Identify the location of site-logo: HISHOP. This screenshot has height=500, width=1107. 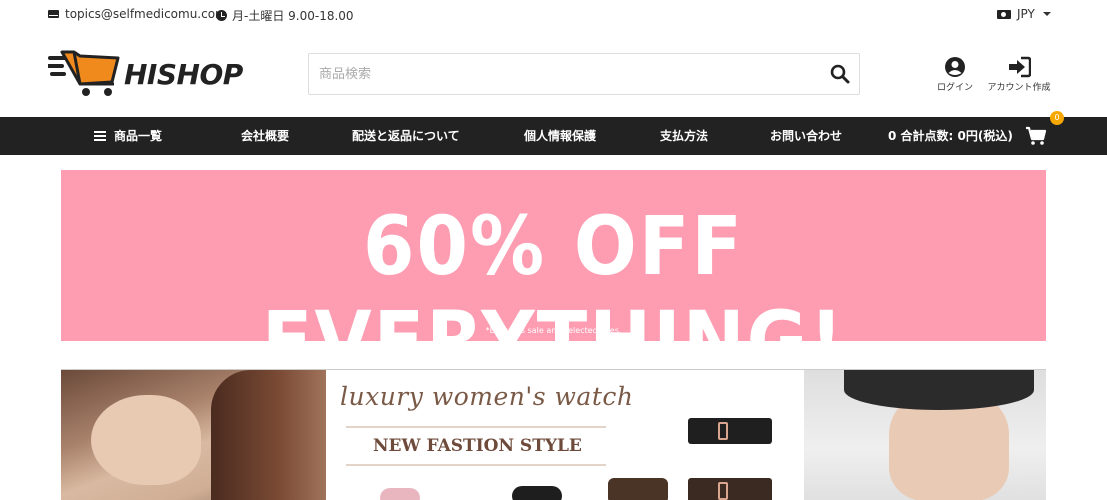
(148, 74).